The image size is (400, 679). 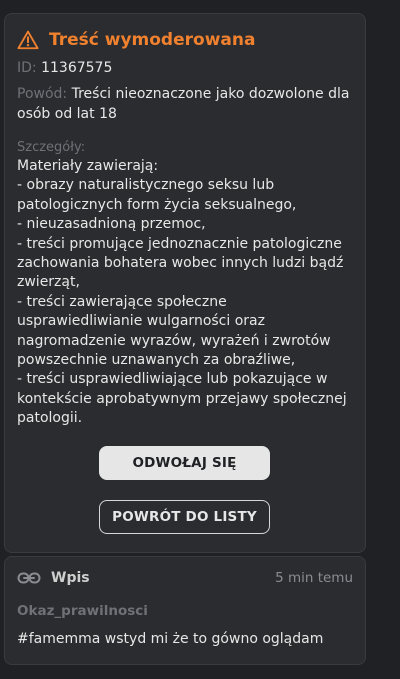 What do you see at coordinates (28, 40) in the screenshot?
I see `warning-triangle-icon` at bounding box center [28, 40].